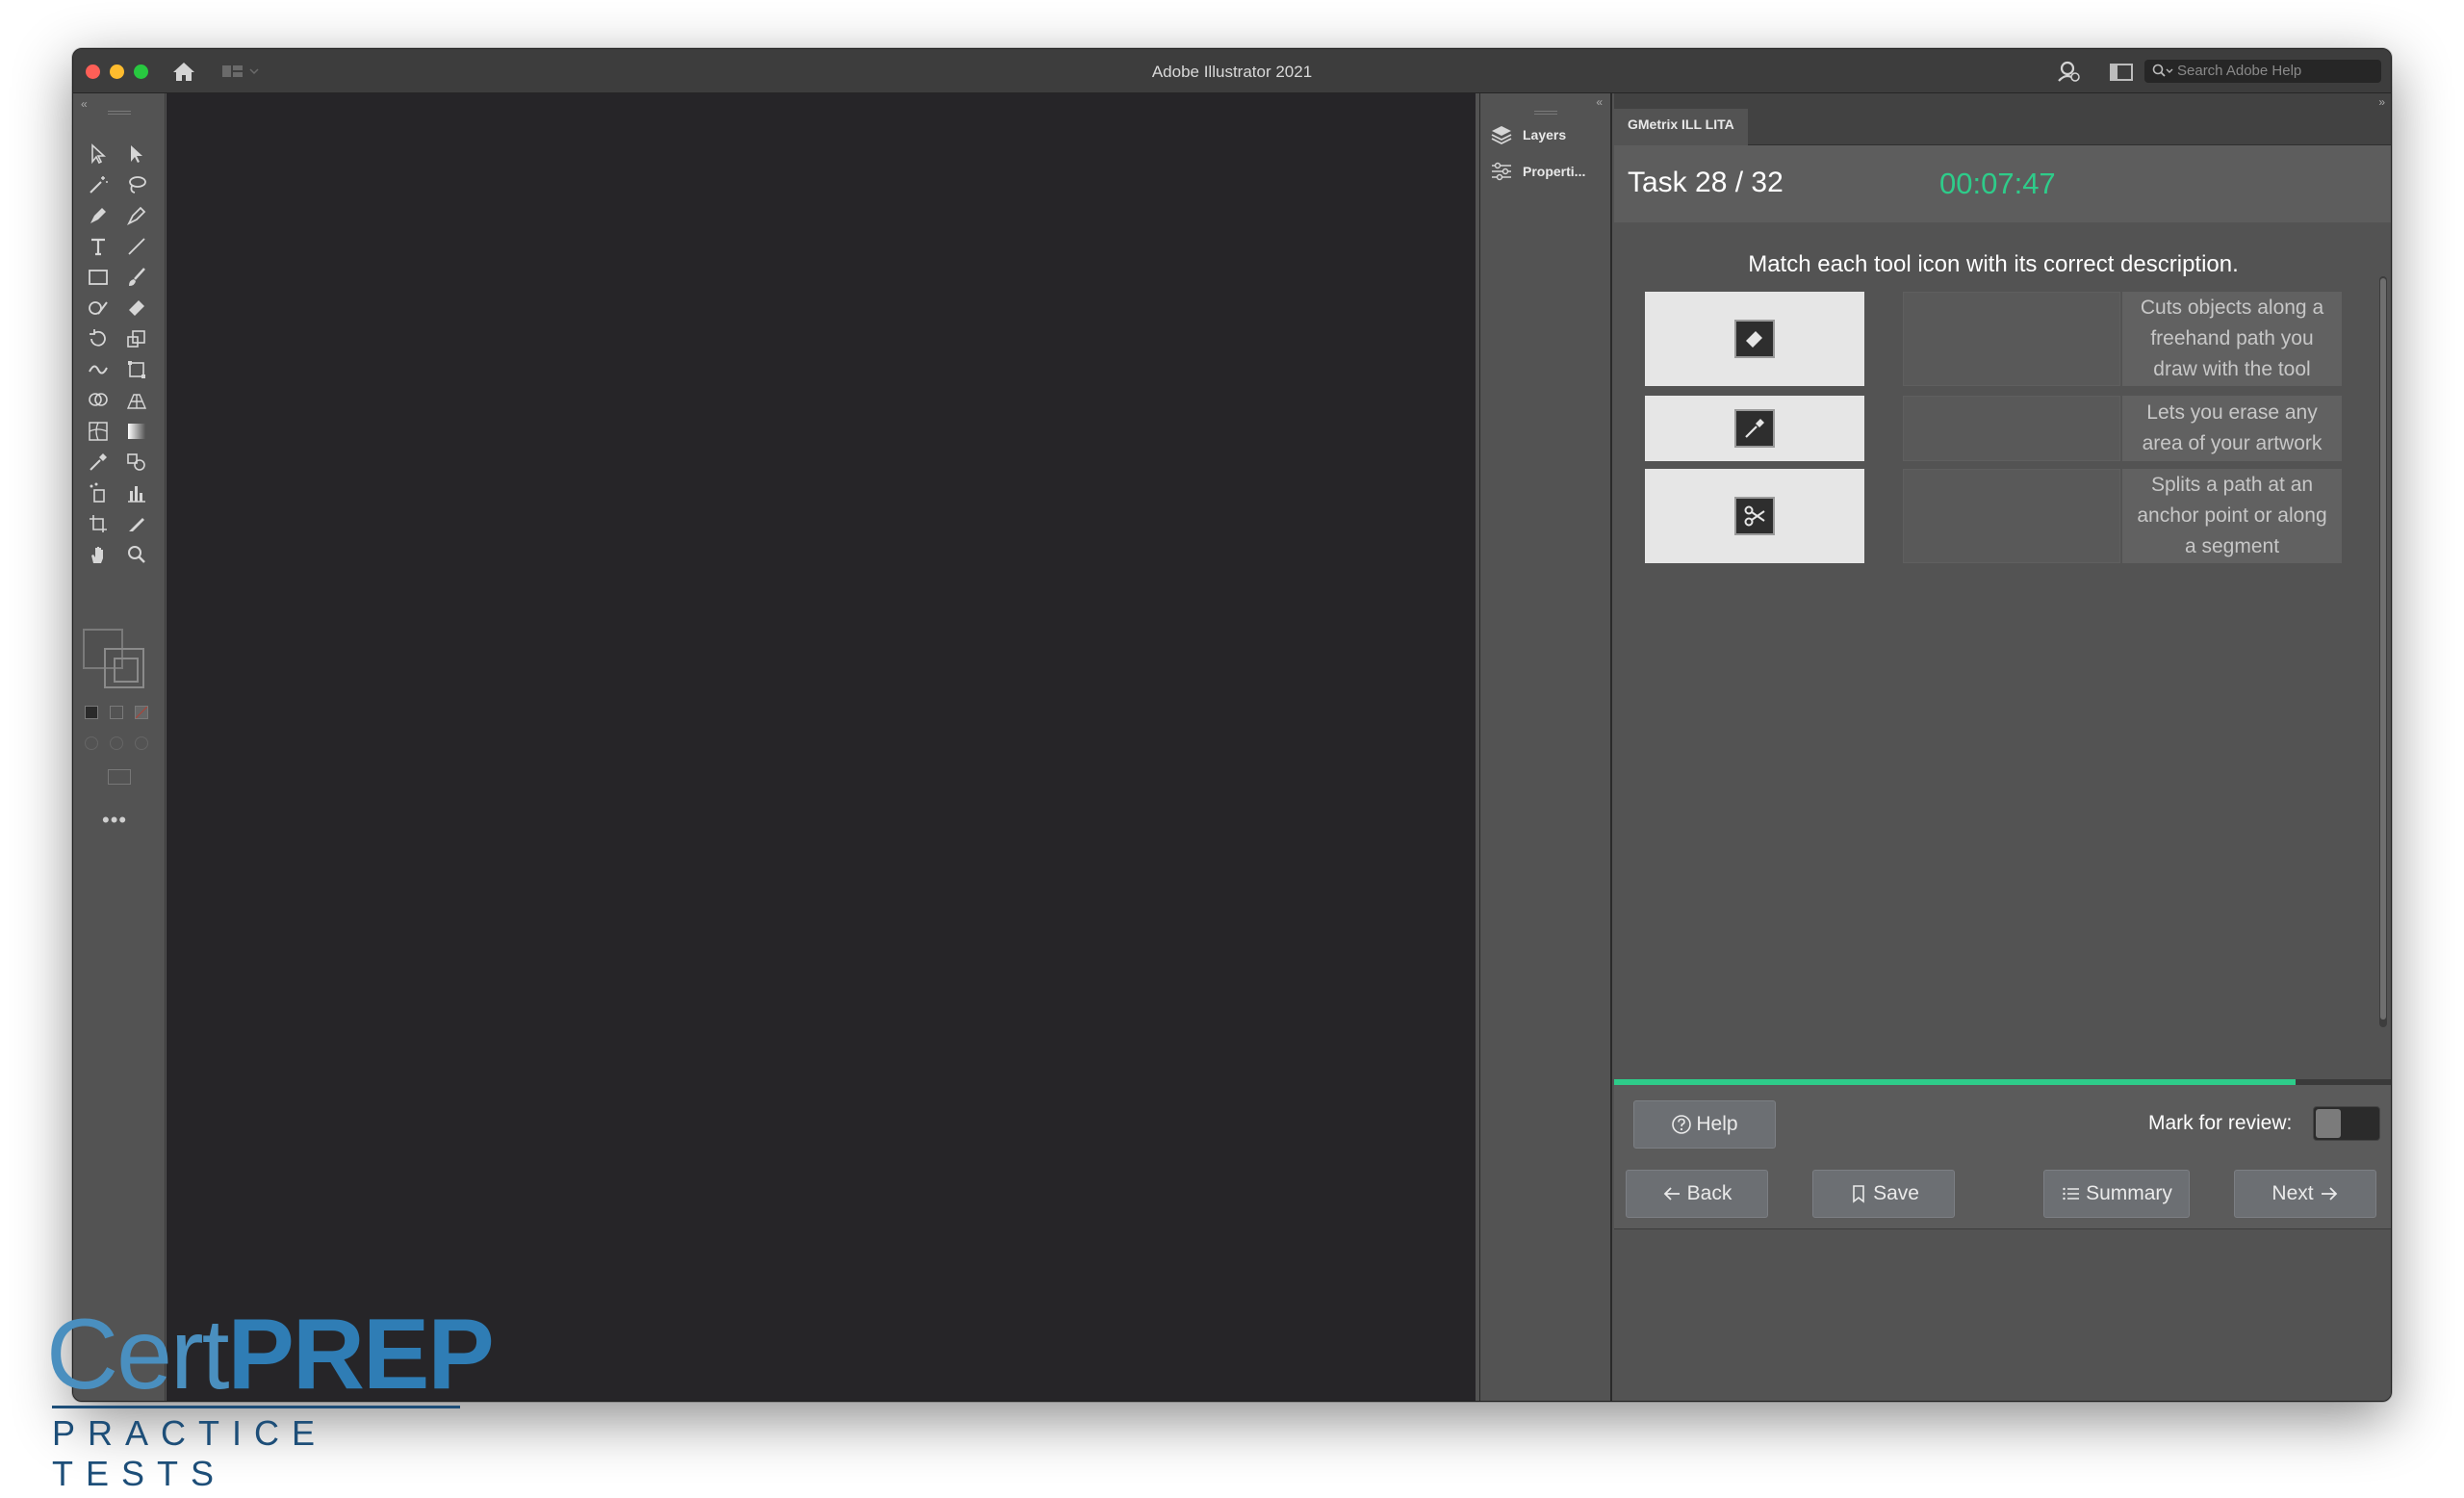 The image size is (2464, 1498). I want to click on help-button: Help, so click(1704, 1124).